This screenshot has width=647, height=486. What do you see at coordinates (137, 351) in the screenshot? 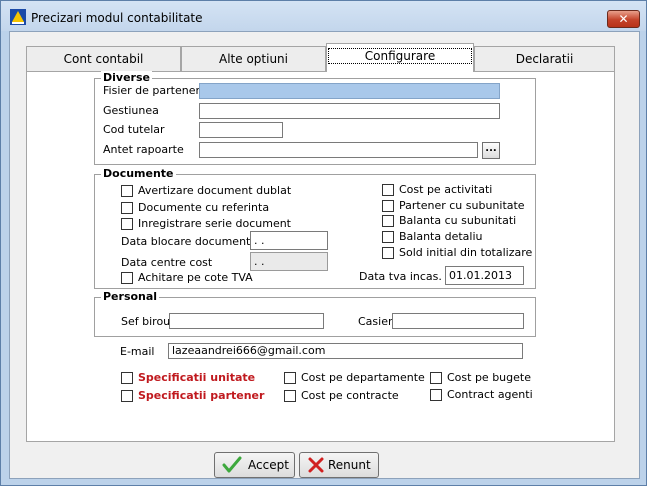
I see `email-label: E-mail` at bounding box center [137, 351].